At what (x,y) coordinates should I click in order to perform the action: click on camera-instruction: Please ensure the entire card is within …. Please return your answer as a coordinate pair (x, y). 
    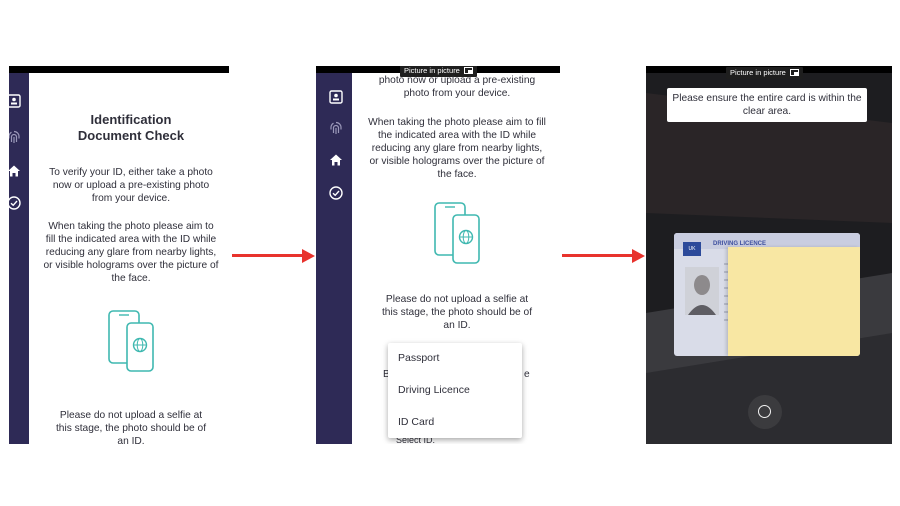
    Looking at the image, I should click on (767, 105).